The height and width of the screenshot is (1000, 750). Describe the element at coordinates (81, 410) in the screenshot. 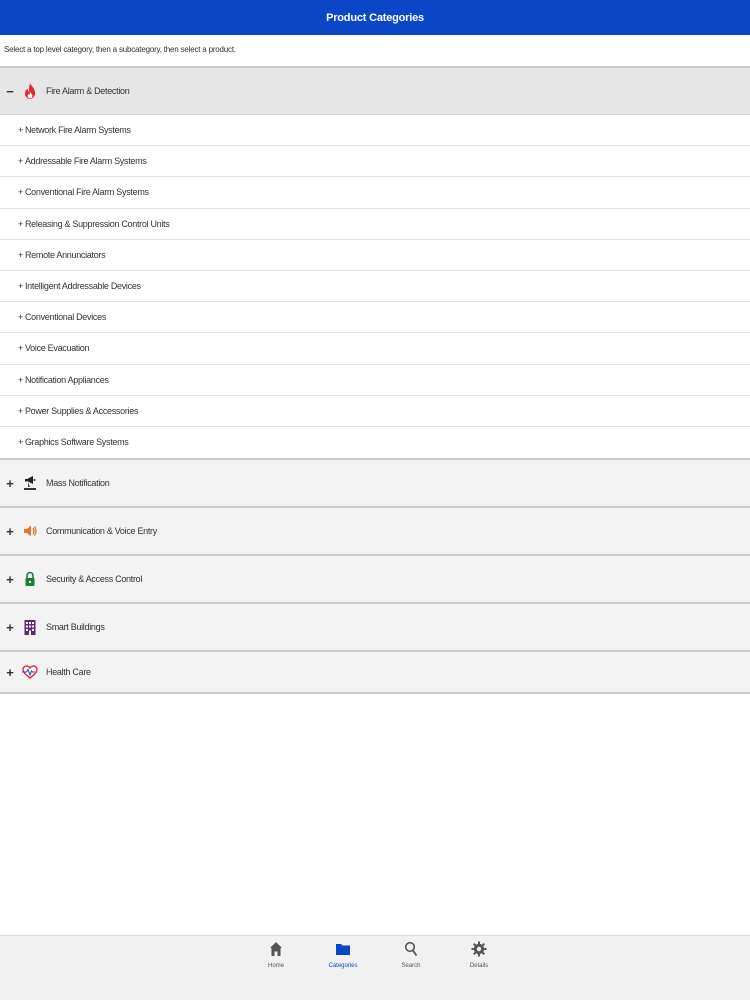

I see `subcategory-label: Power Supplies & Accessories` at that location.